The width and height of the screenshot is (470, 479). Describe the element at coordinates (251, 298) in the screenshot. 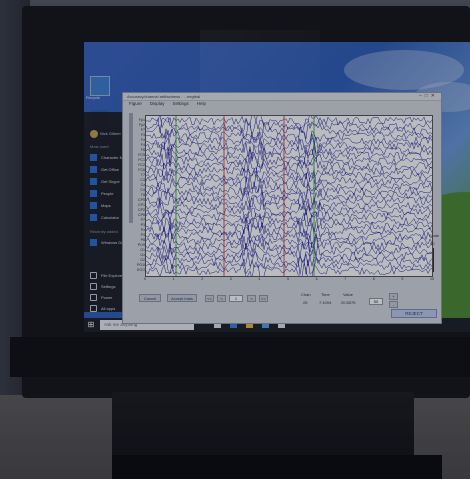

I see `next-page-button: >` at that location.